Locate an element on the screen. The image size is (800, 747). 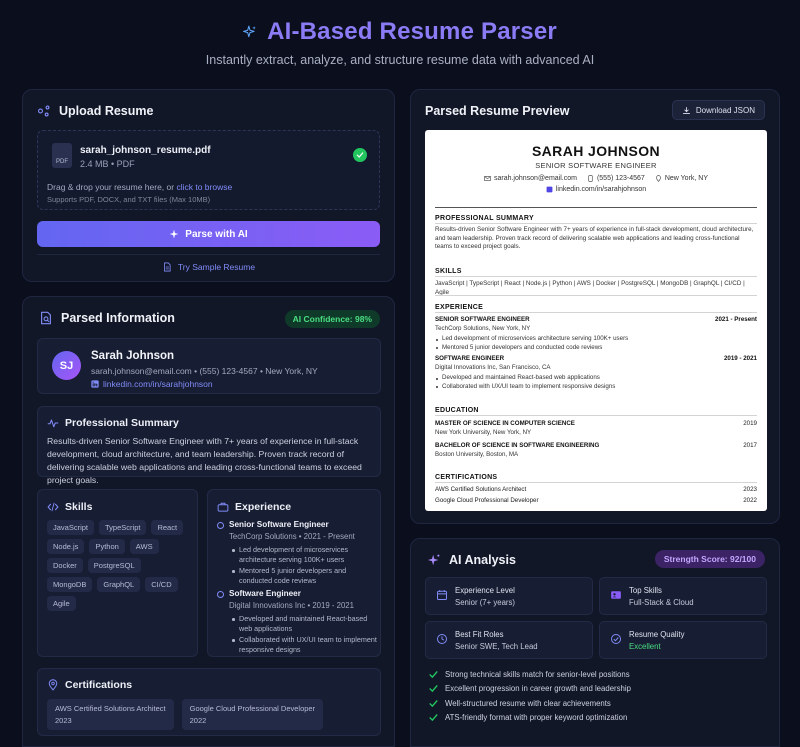
metric-value: Senior SWE, Tech Lead is located at coordinates (496, 646).